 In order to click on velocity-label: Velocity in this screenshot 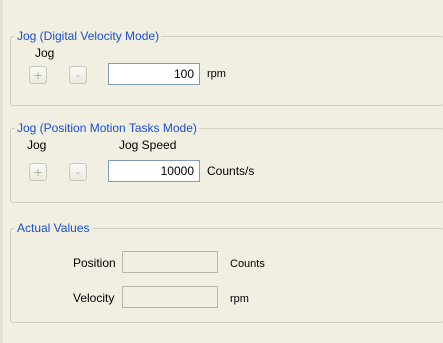, I will do `click(94, 298)`.